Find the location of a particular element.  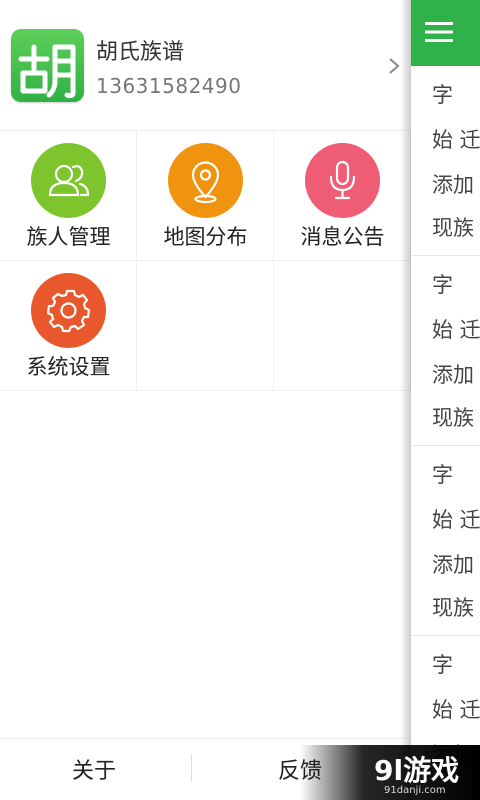

watermark-logo: 9l游戏 is located at coordinates (417, 770).